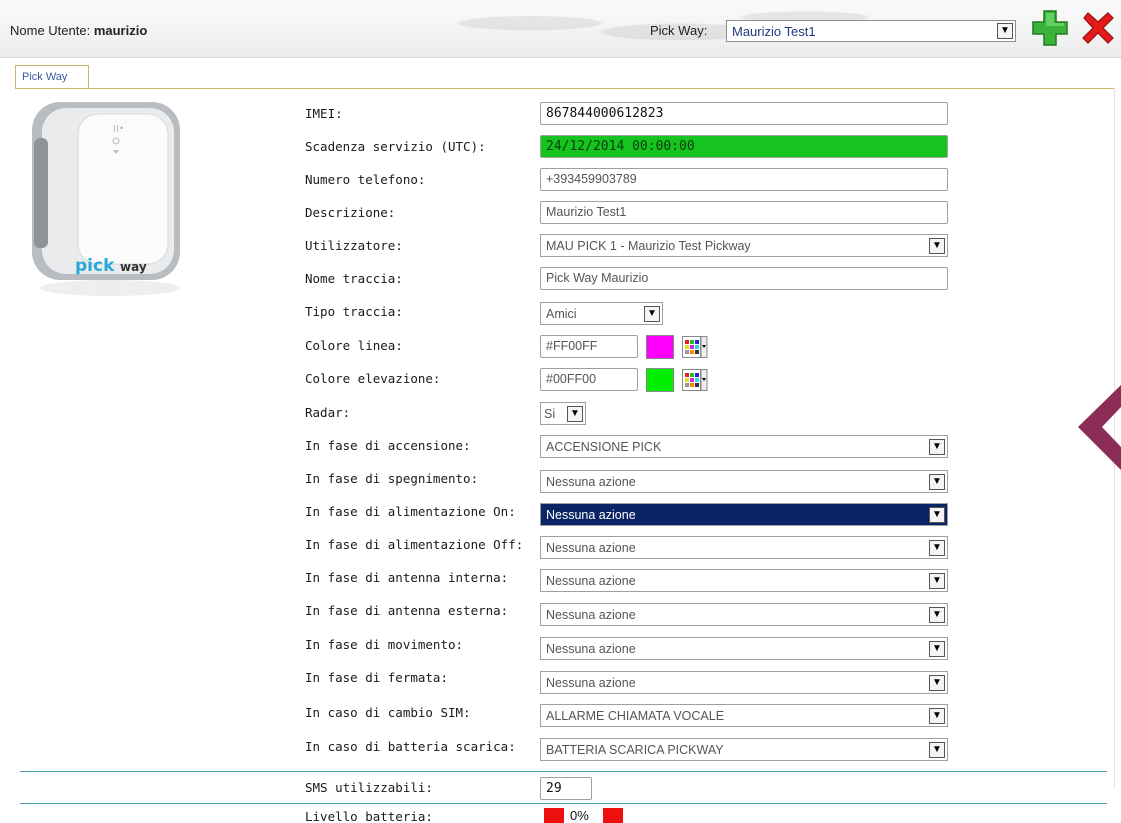 Image resolution: width=1121 pixels, height=823 pixels. What do you see at coordinates (591, 581) in the screenshot?
I see `ant-int-value: Nessuna azione` at bounding box center [591, 581].